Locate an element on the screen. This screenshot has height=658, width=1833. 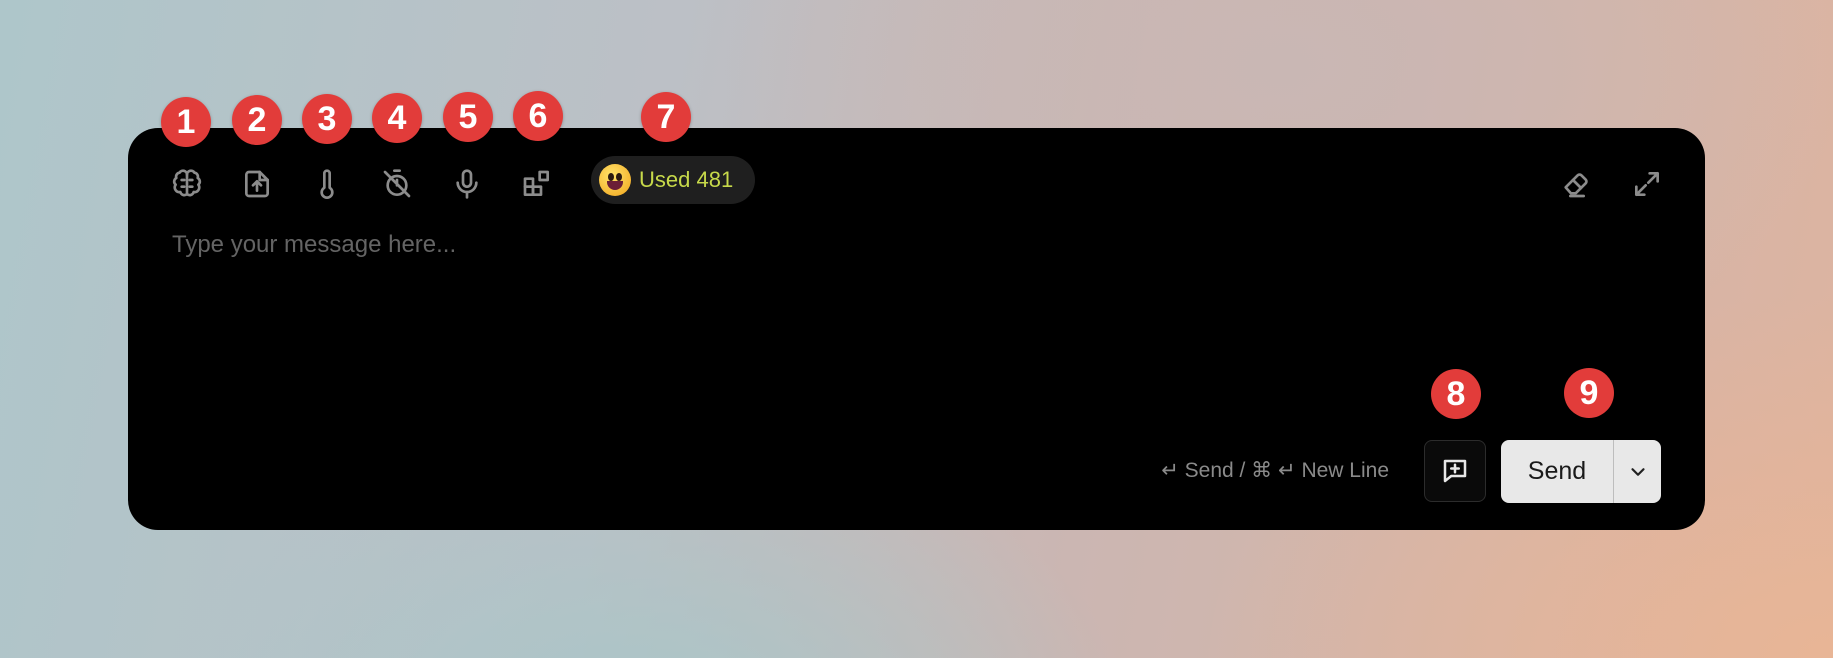
chevron-down-icon is located at coordinates (1637, 471).